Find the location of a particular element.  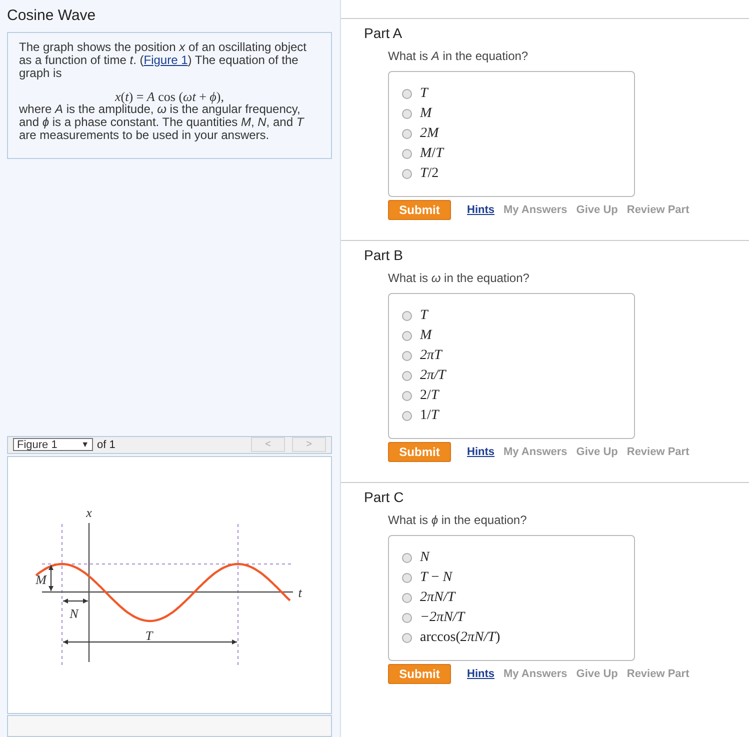

axis-label: t is located at coordinates (300, 592).